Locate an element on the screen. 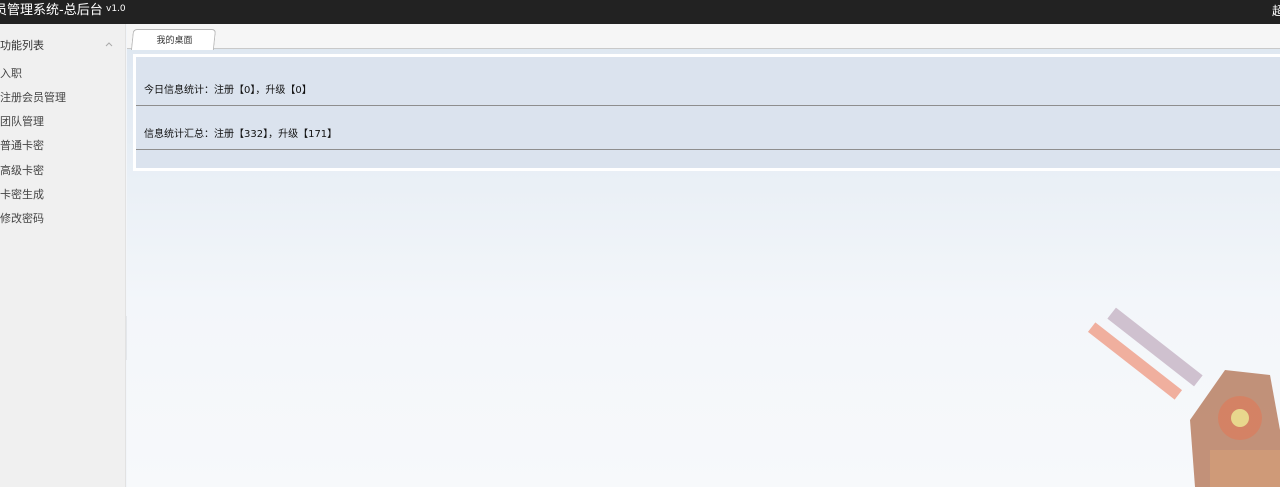 The image size is (1280, 487). windmill-illustration is located at coordinates (1183, 397).